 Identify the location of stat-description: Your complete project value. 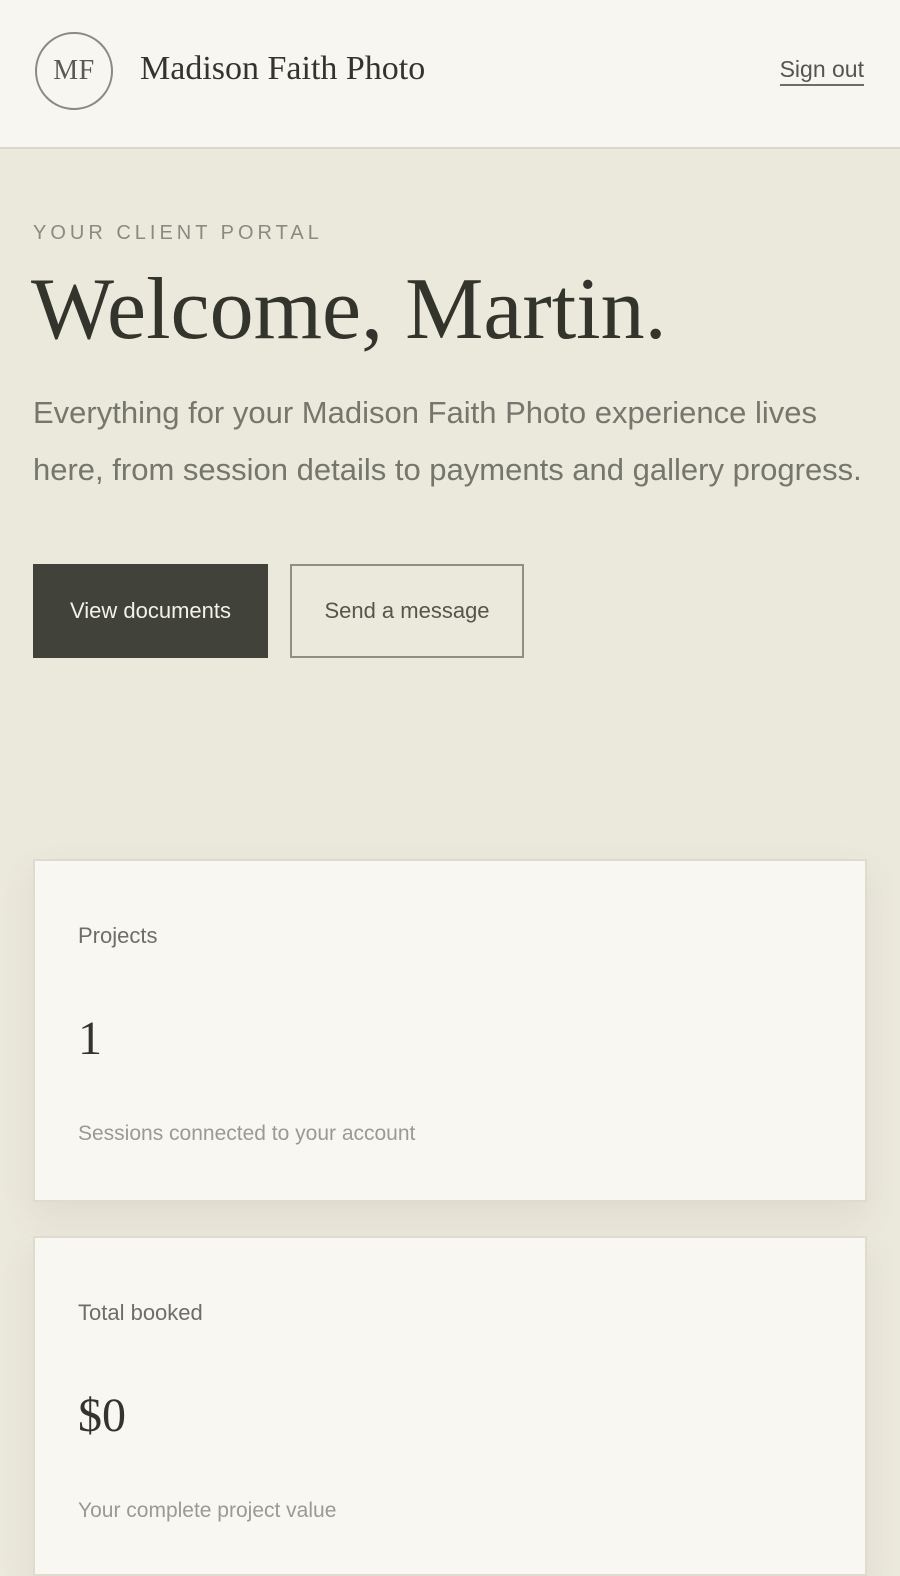
(207, 1510).